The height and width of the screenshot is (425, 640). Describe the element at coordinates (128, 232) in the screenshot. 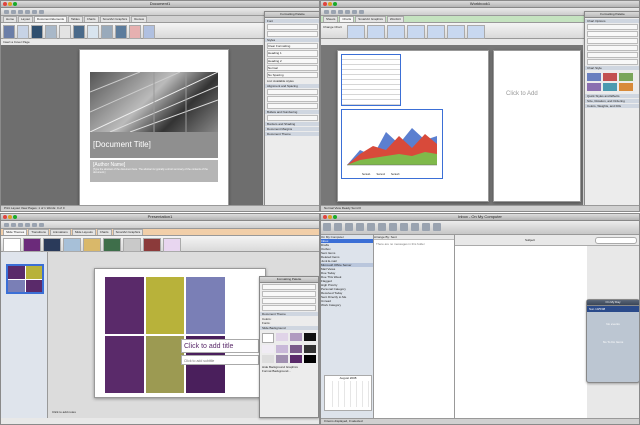

I see `tab-smartart: SmartArt Graphics` at that location.